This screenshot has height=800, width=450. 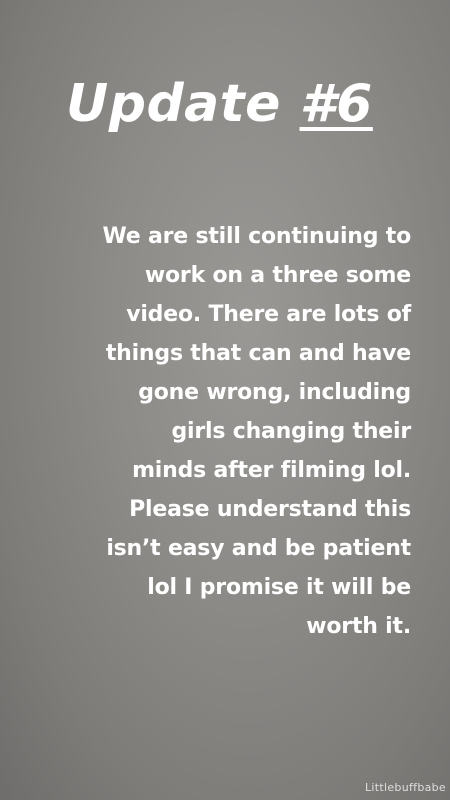 I want to click on story-title: Update #6, so click(x=219, y=104).